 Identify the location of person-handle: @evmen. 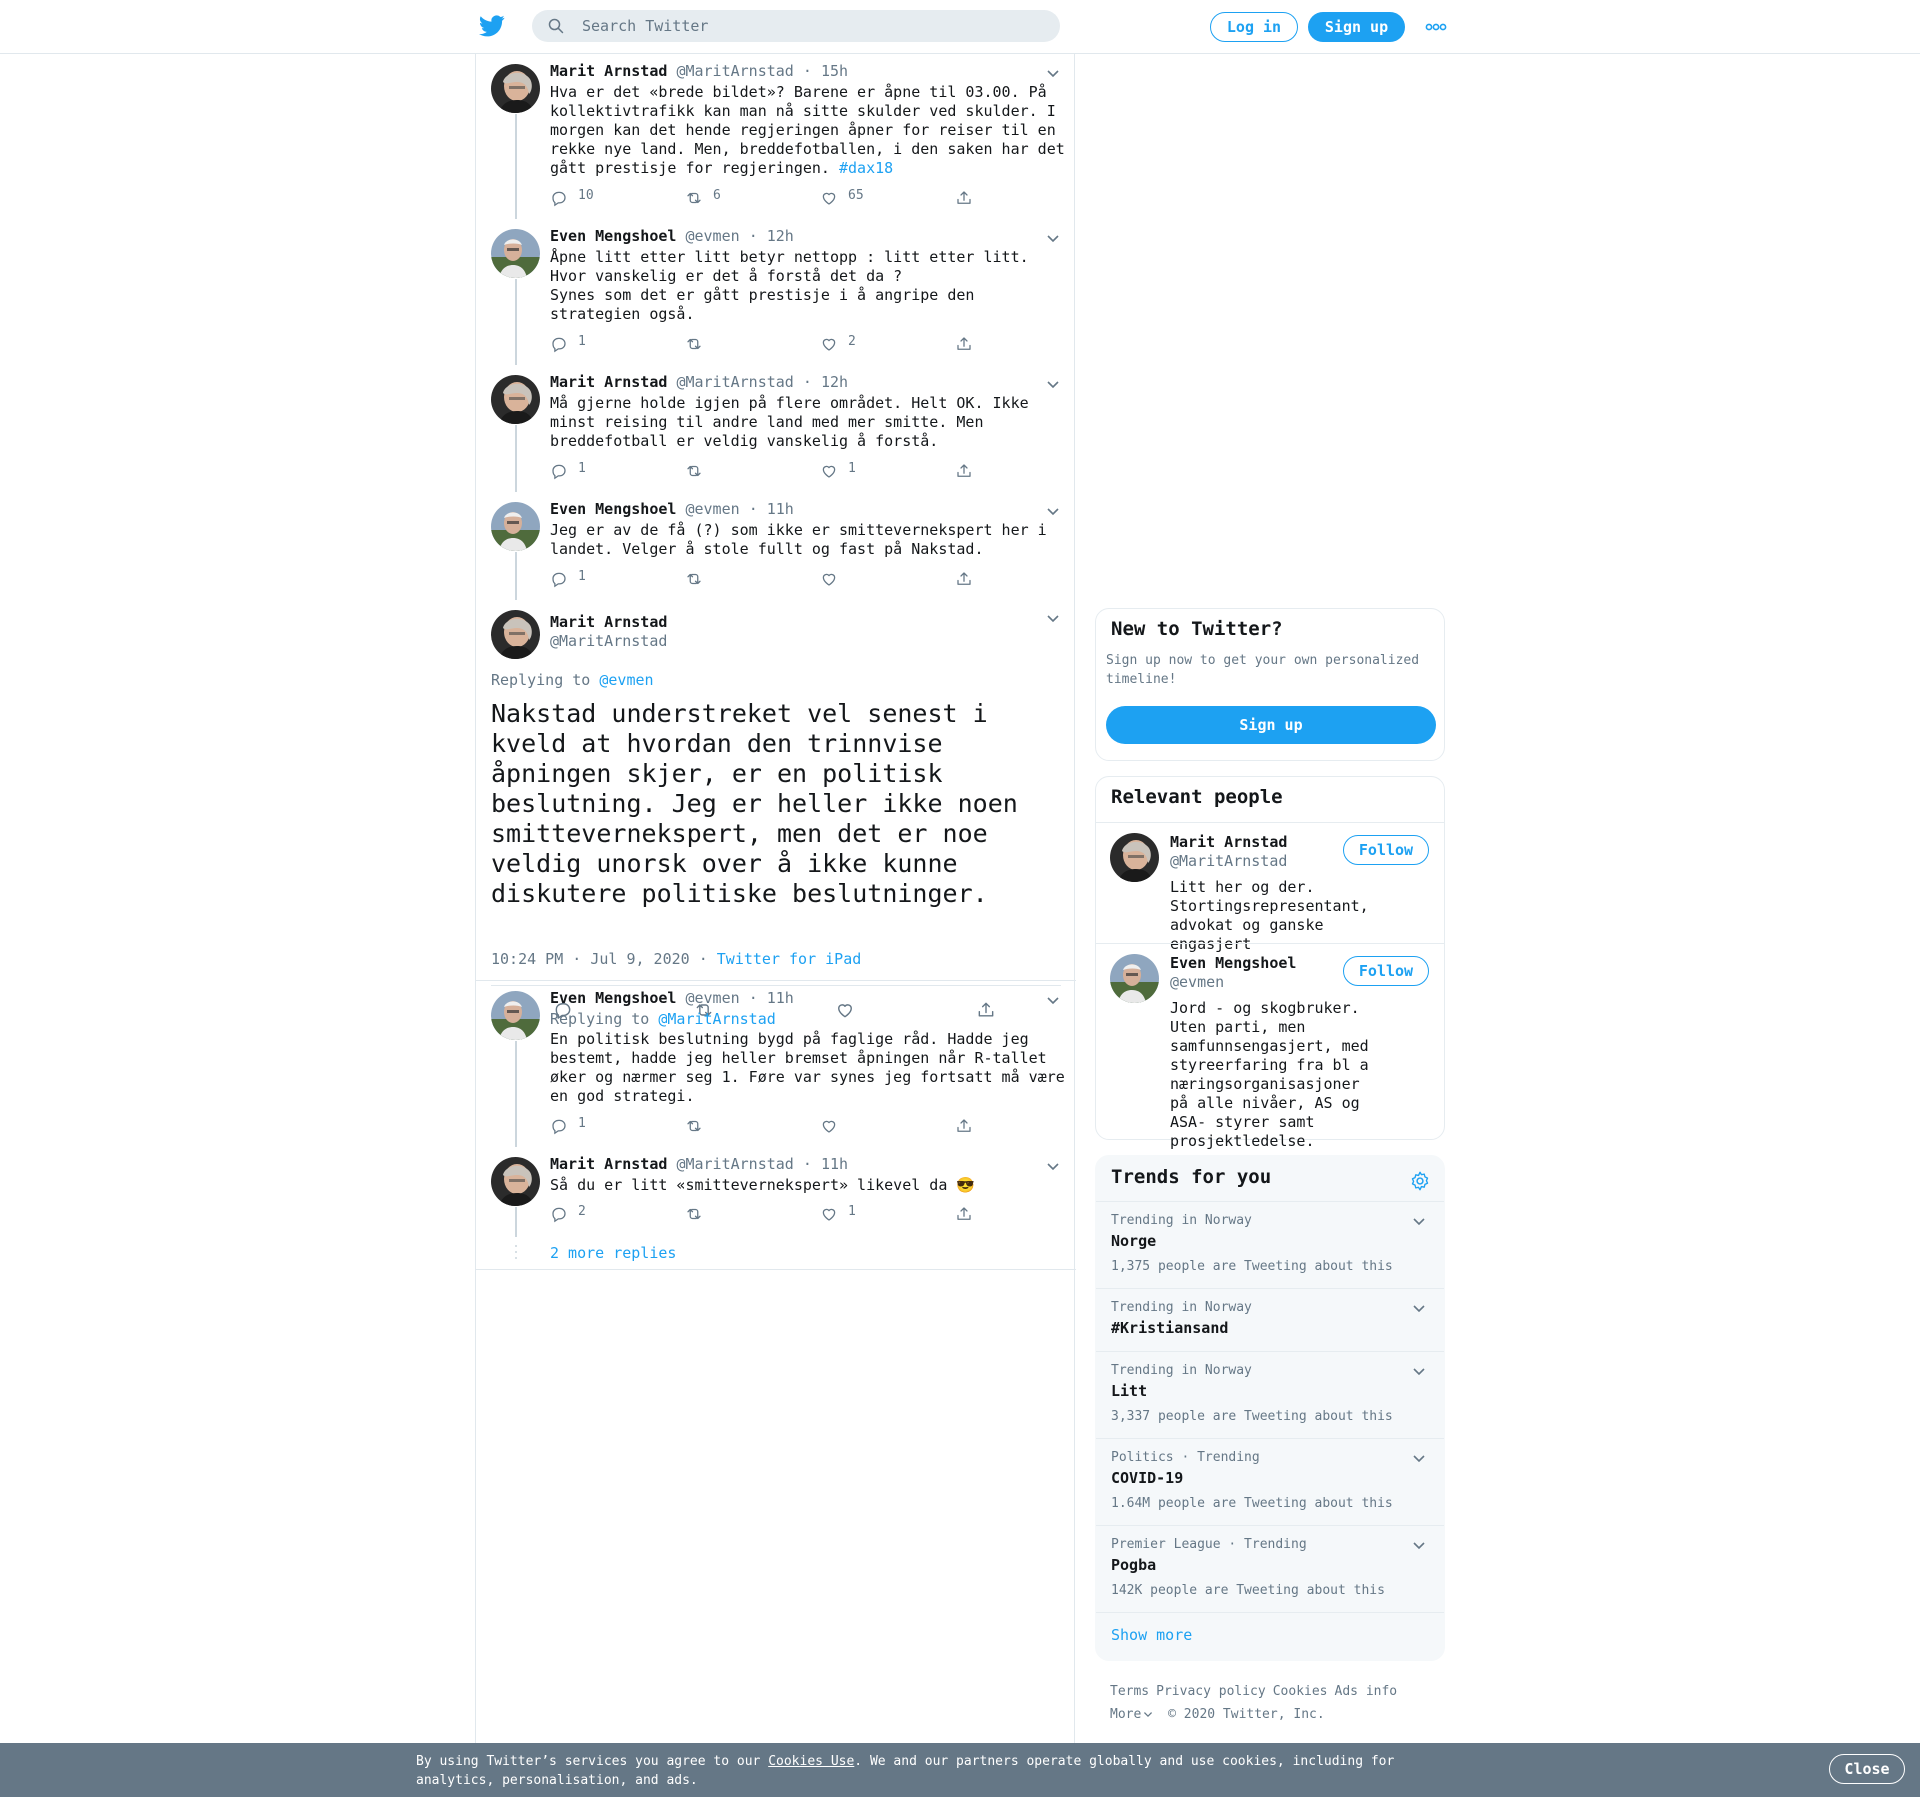
(1197, 982).